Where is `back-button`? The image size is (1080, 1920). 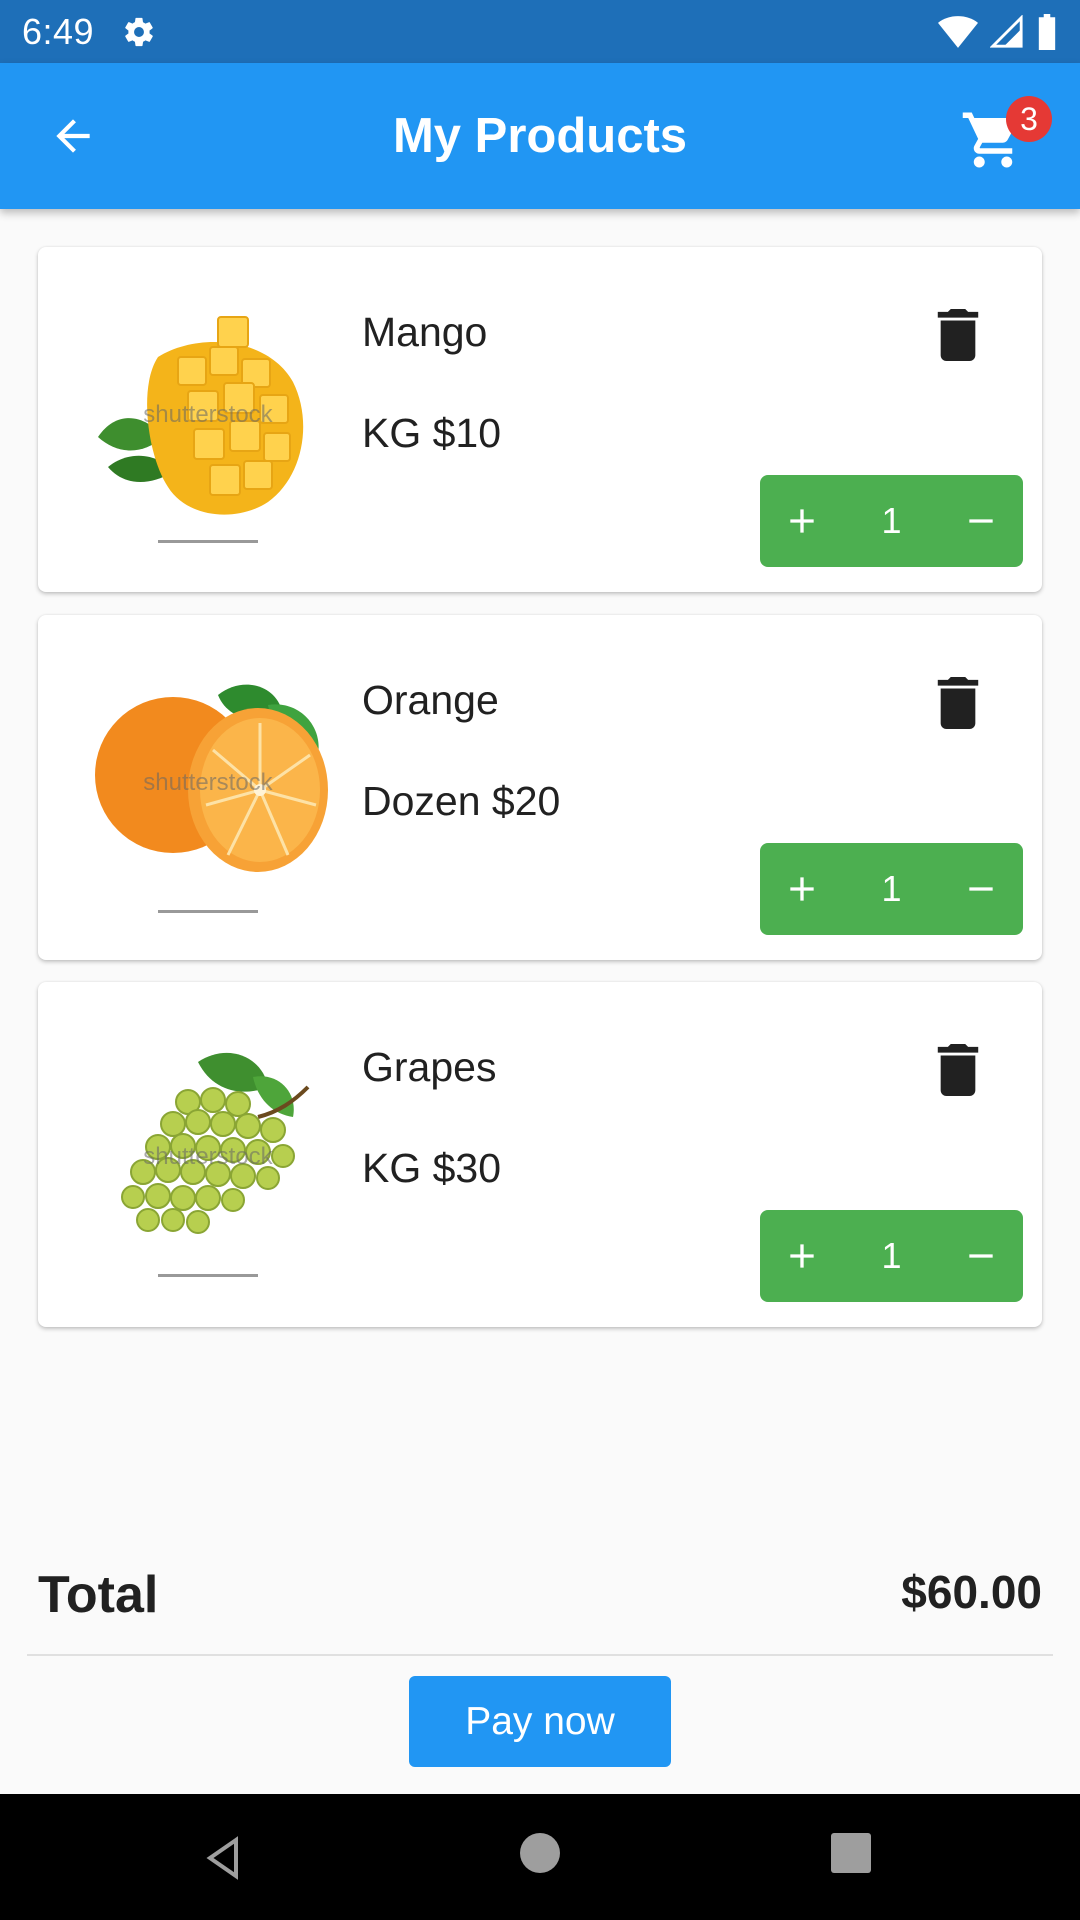 back-button is located at coordinates (73, 136).